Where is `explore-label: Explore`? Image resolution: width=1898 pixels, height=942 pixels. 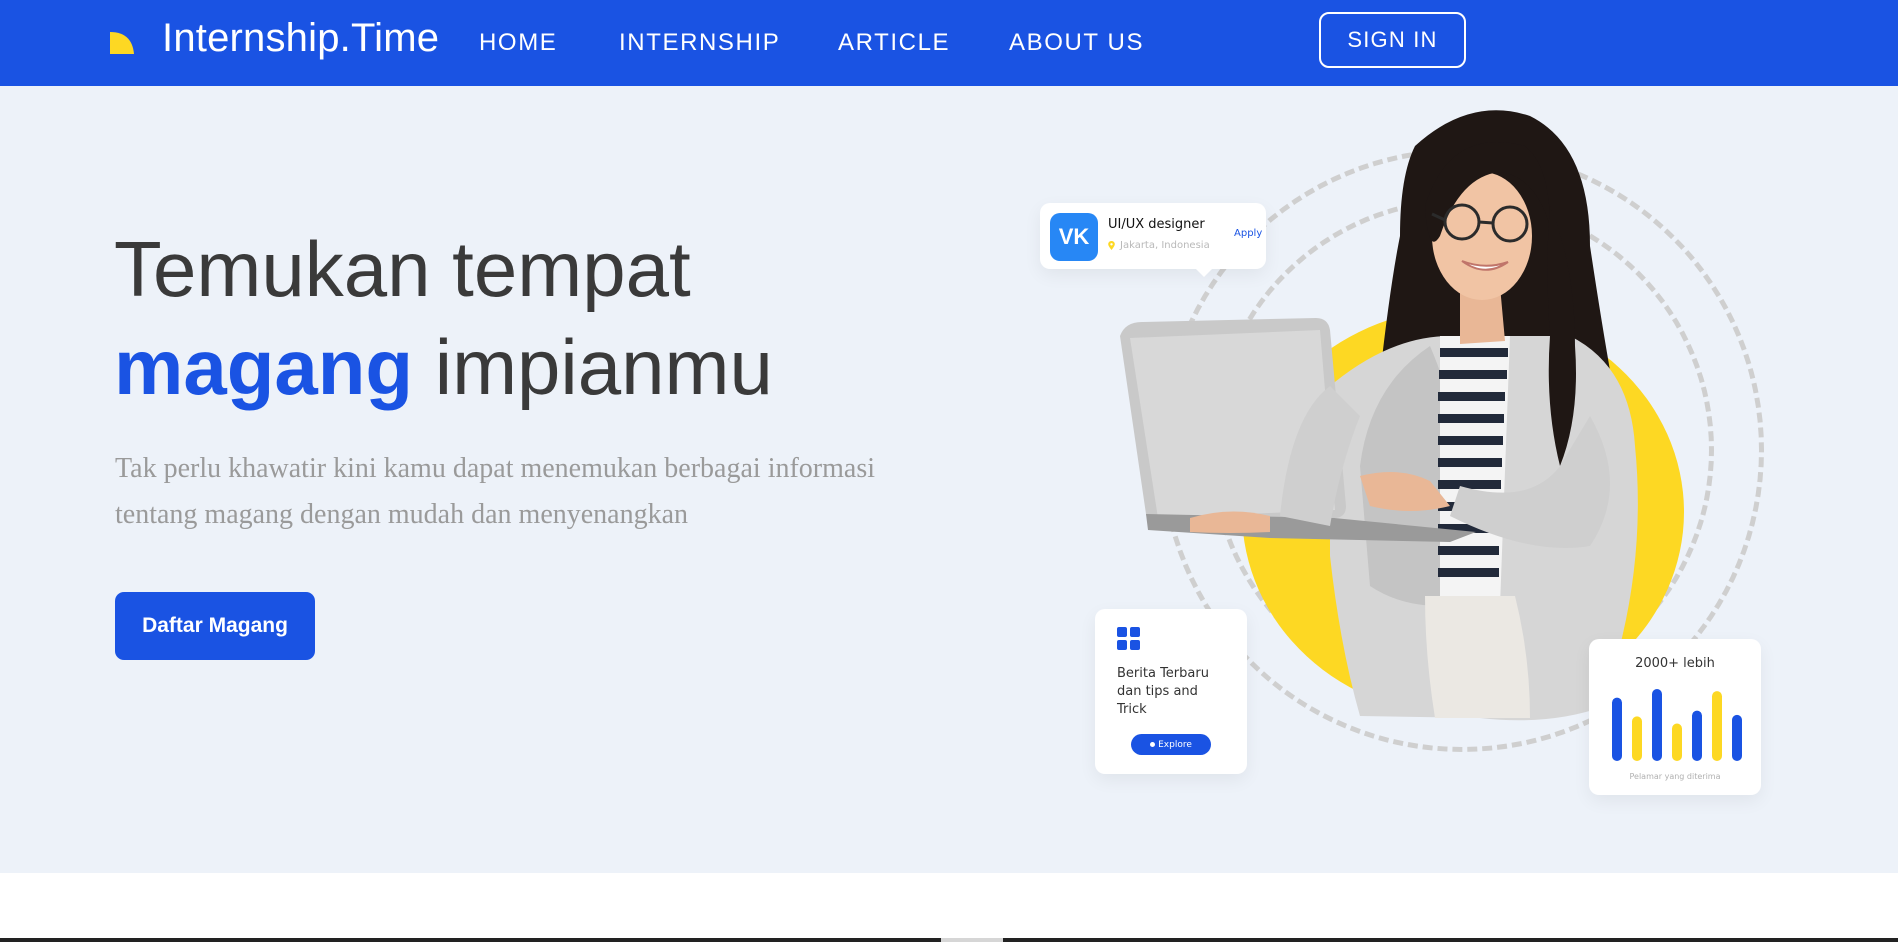
explore-label: Explore is located at coordinates (1175, 744).